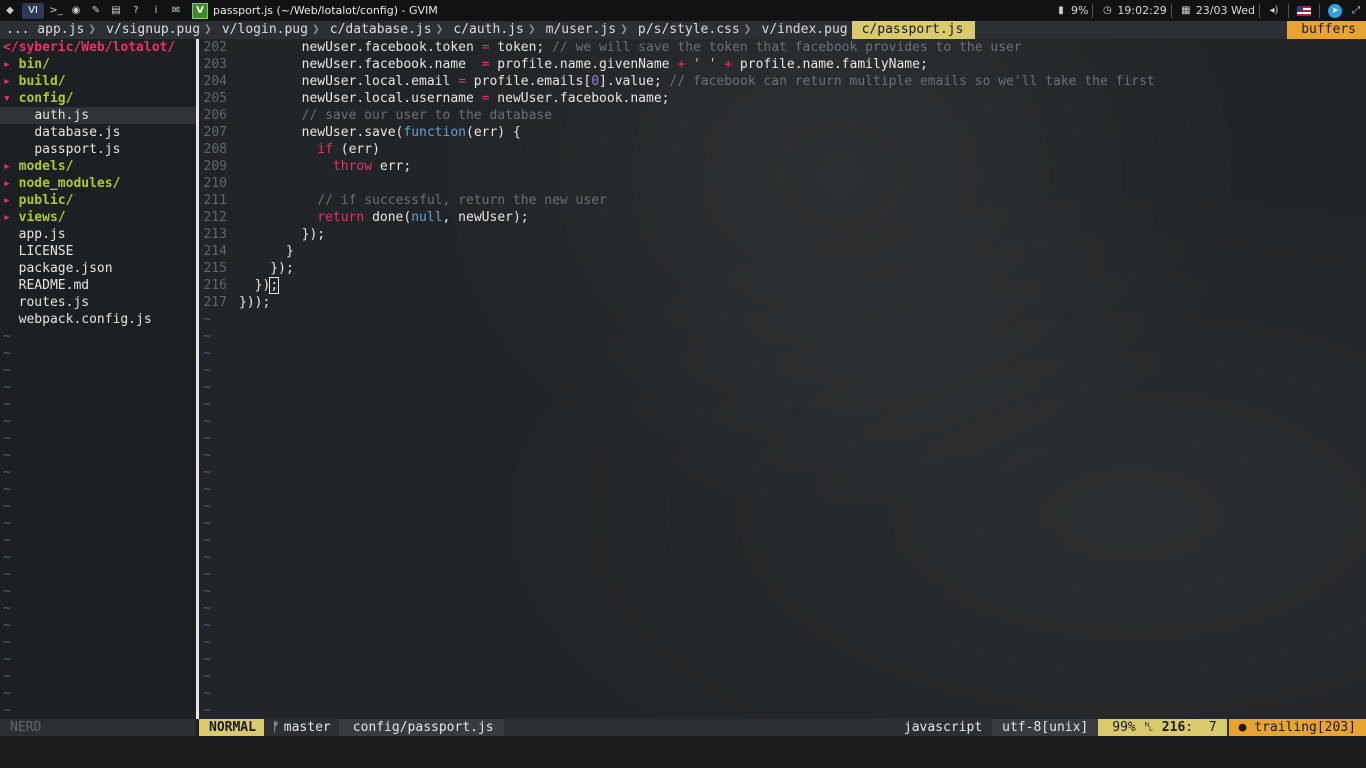 This screenshot has height=768, width=1366. What do you see at coordinates (98, 81) in the screenshot?
I see `tree-directory: ▸ build/` at bounding box center [98, 81].